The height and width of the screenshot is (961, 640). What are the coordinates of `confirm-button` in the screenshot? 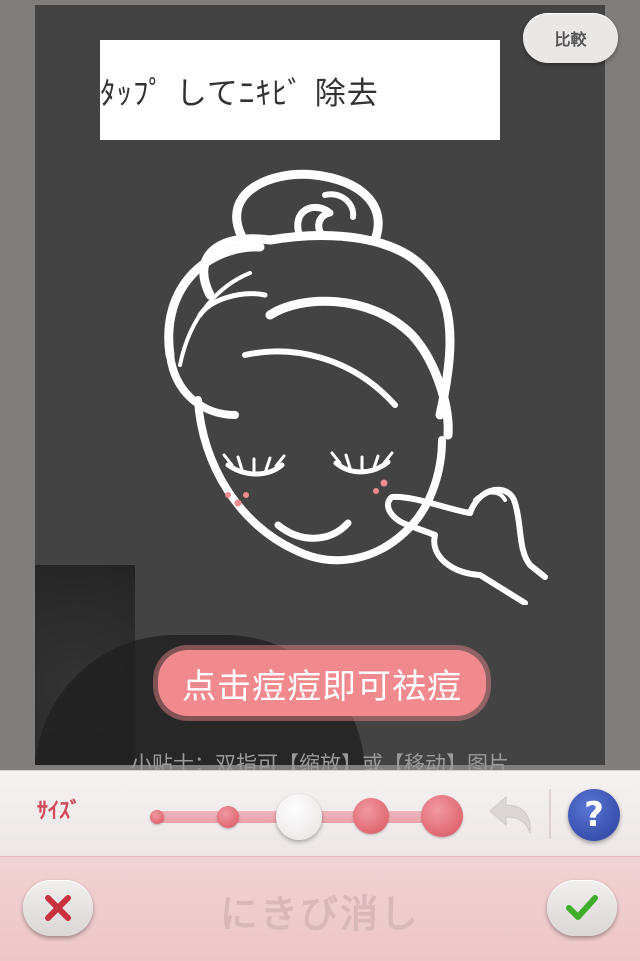 It's located at (582, 908).